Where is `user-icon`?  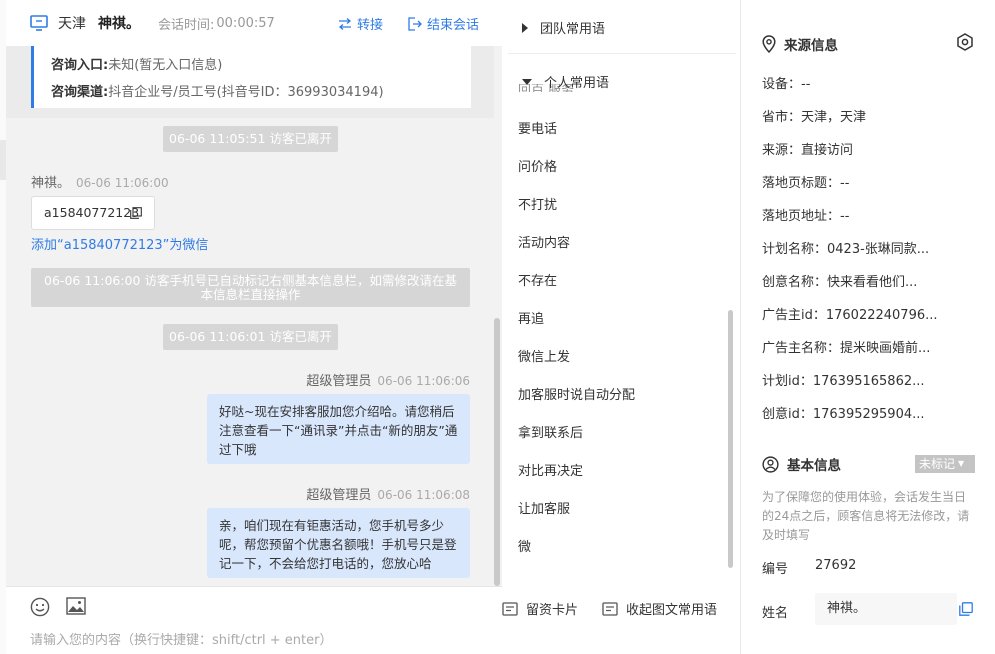
user-icon is located at coordinates (770, 464).